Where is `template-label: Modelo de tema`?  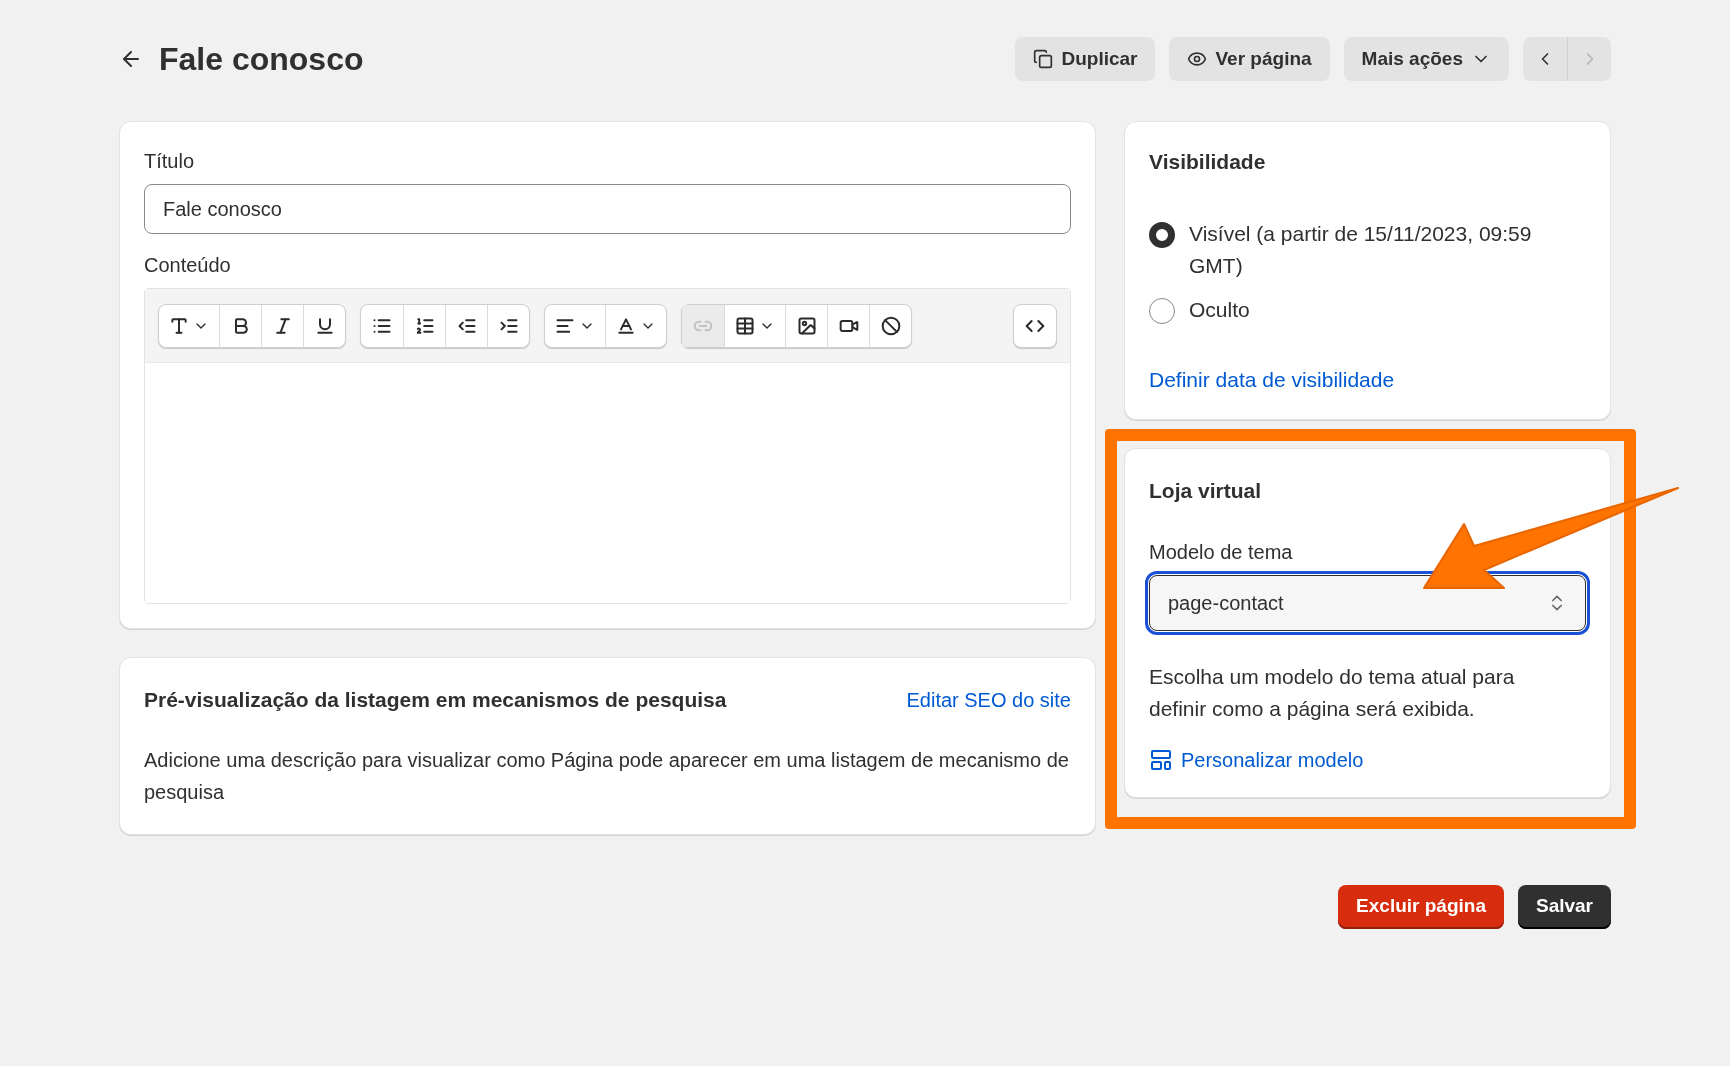
template-label: Modelo de tema is located at coordinates (1221, 552).